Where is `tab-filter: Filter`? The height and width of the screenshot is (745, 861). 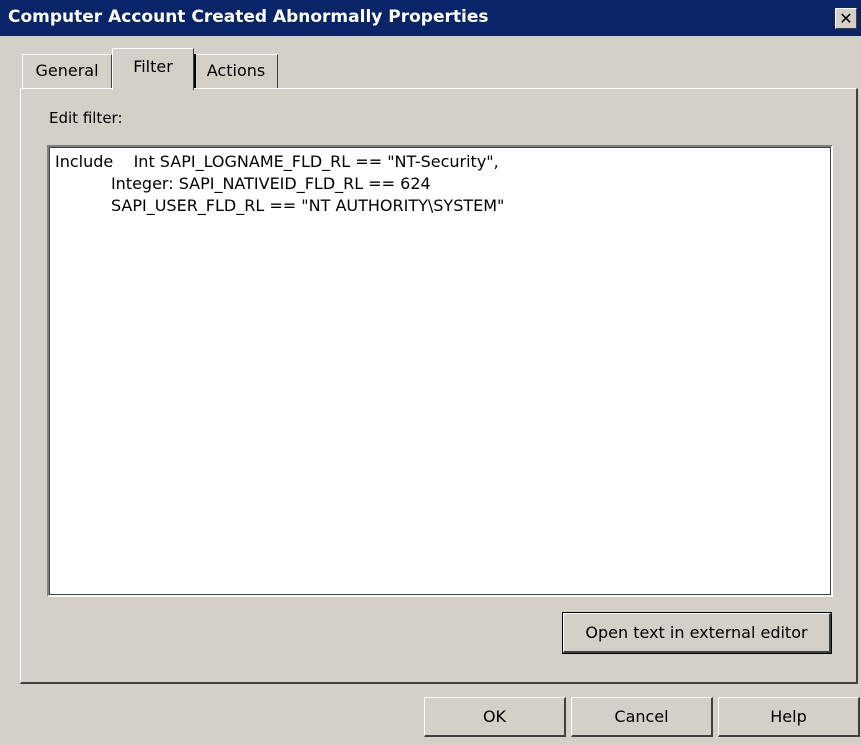 tab-filter: Filter is located at coordinates (153, 69).